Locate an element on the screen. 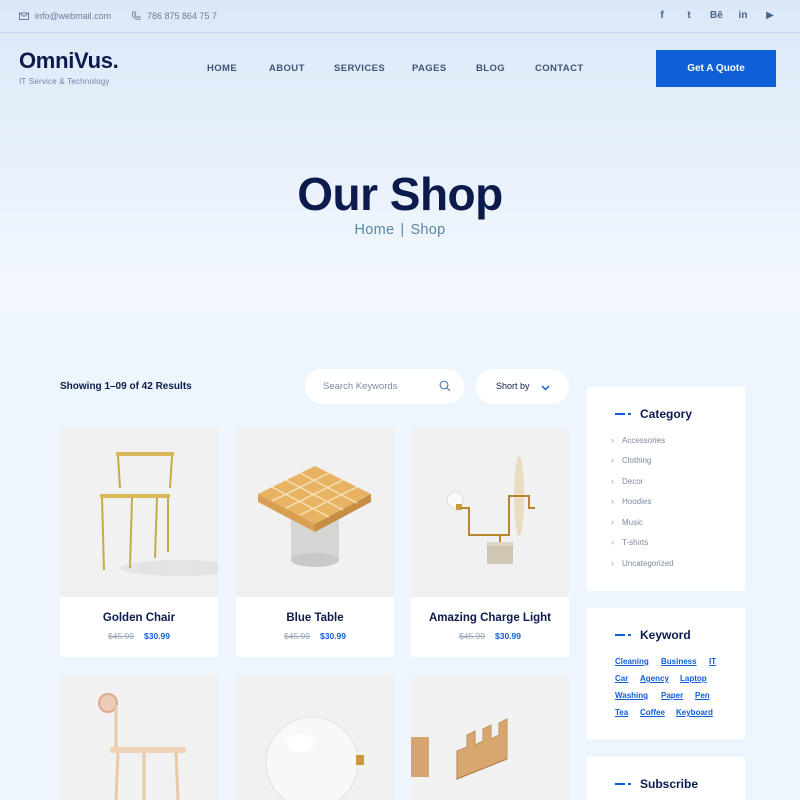  keyword-tag: Coffee is located at coordinates (652, 712).